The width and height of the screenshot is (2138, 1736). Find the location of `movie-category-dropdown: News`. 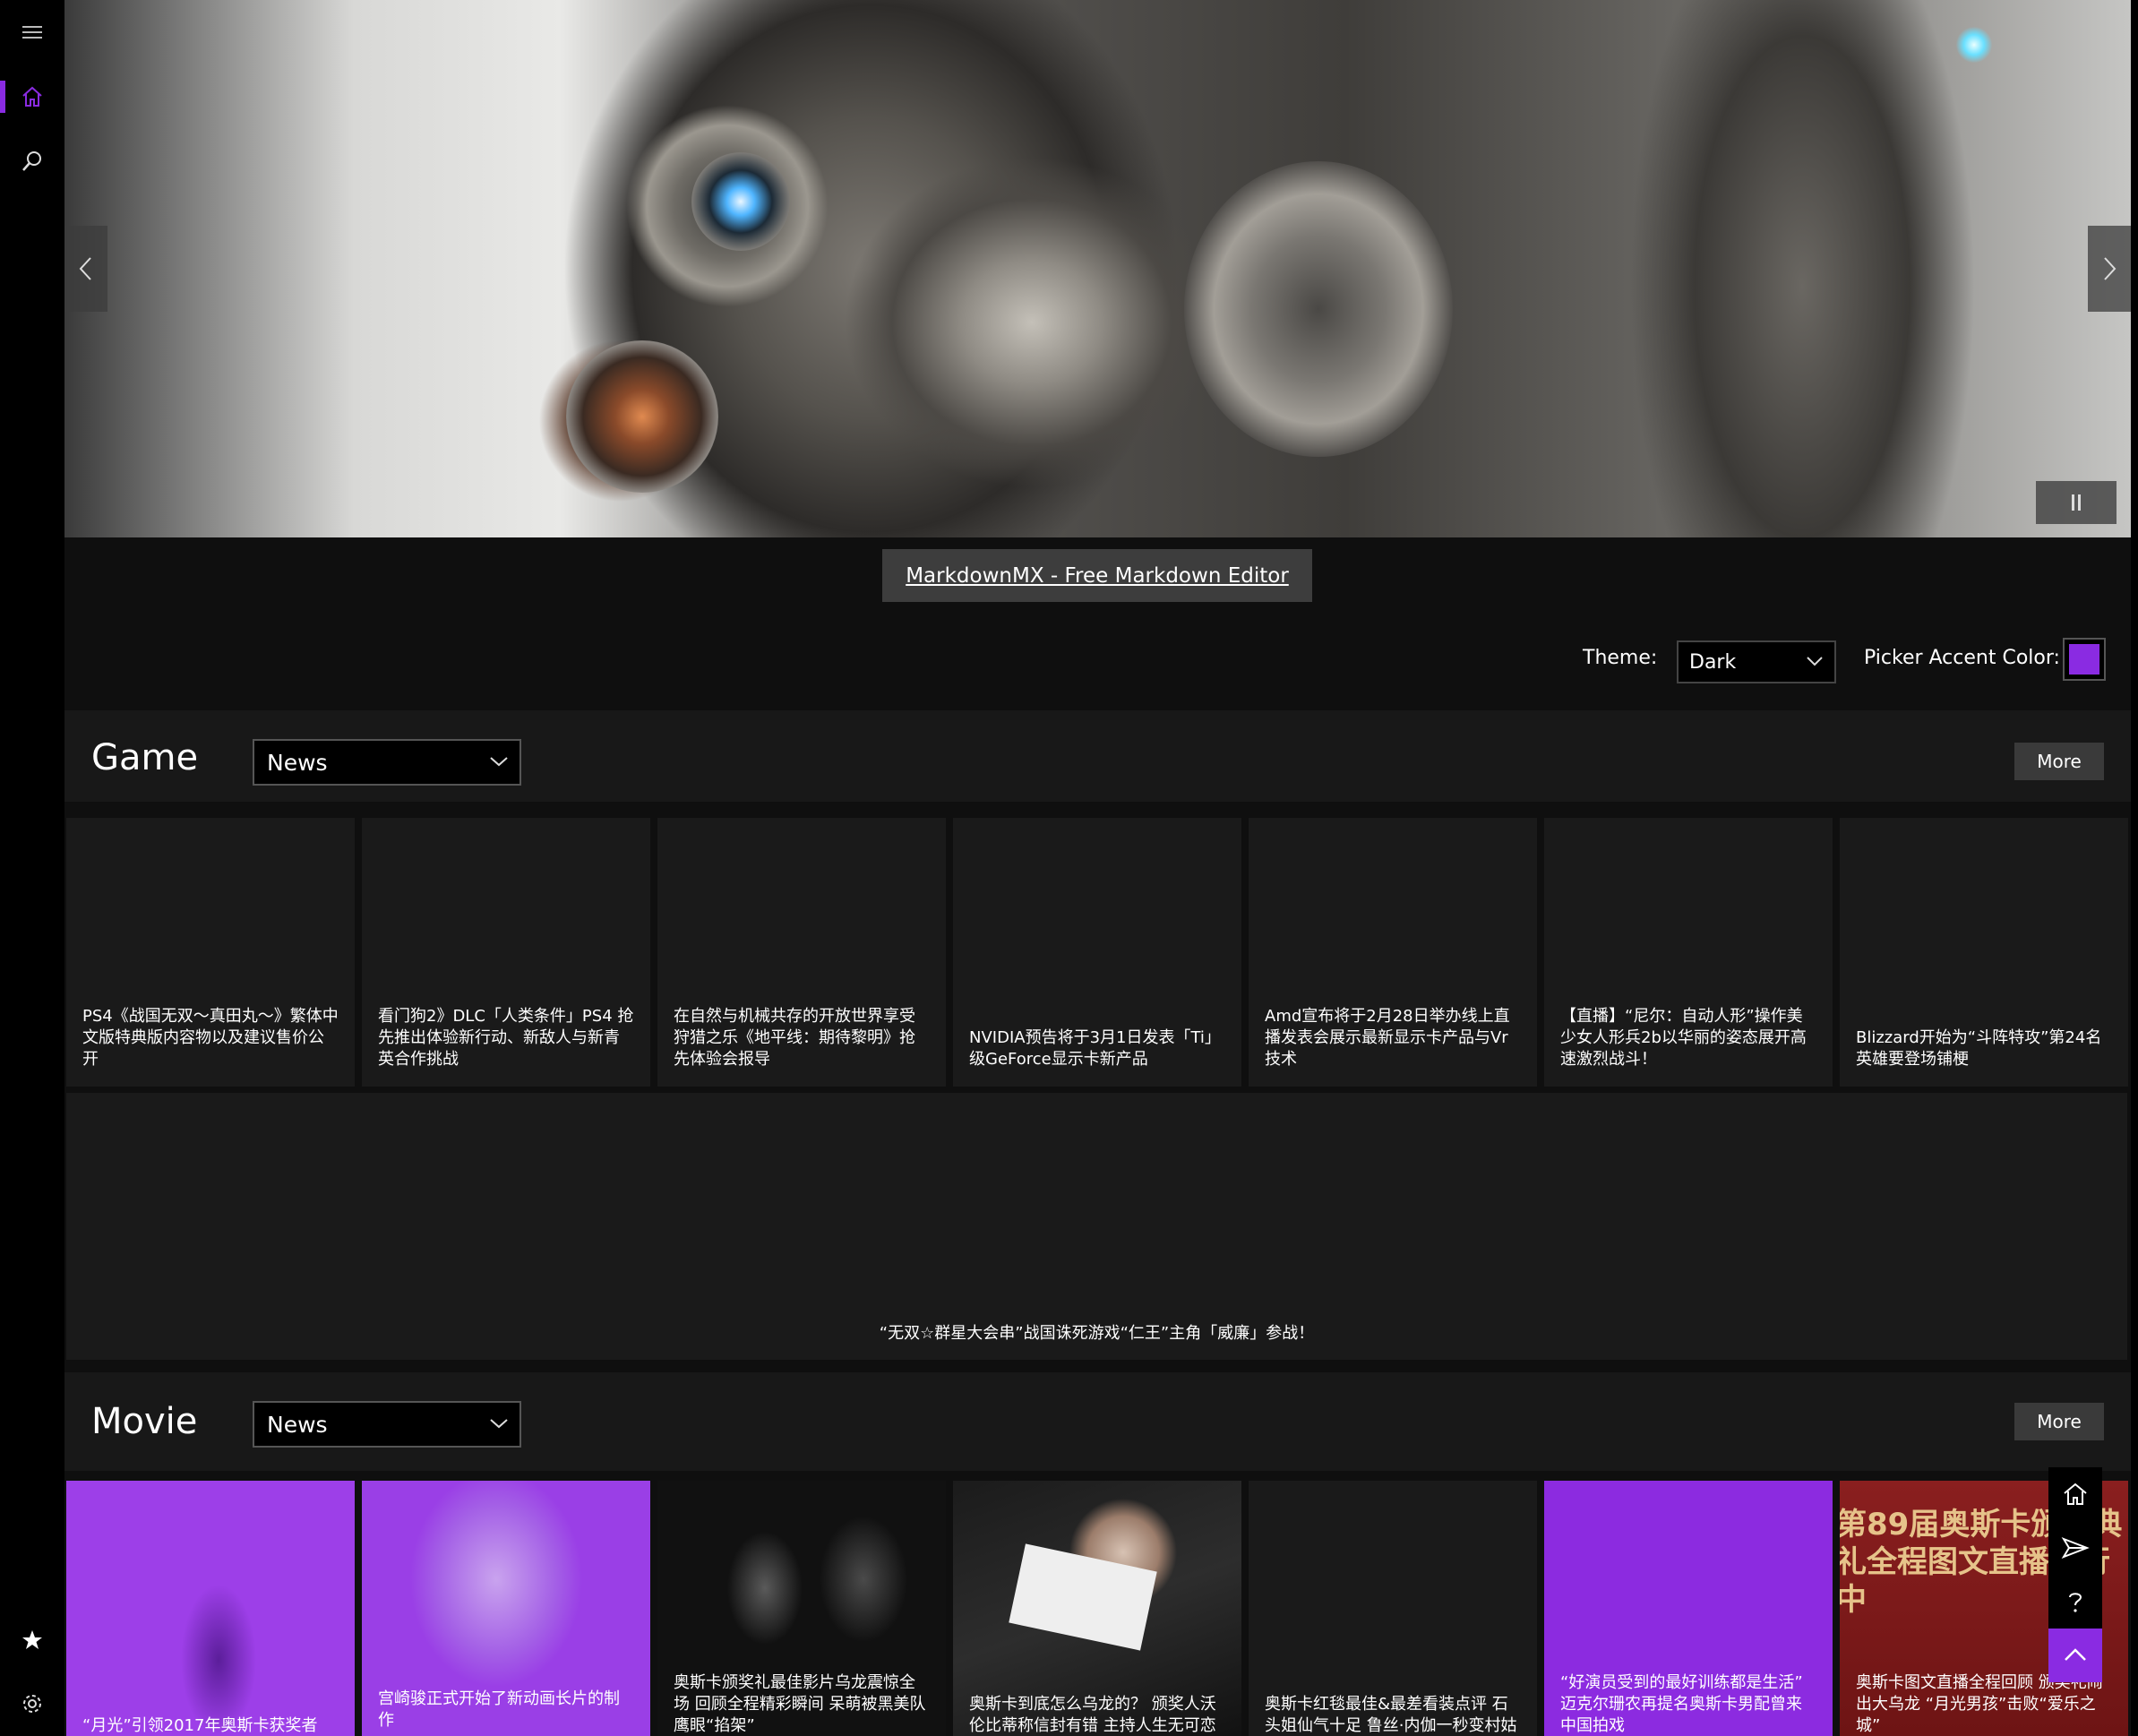

movie-category-dropdown: News is located at coordinates (387, 1425).